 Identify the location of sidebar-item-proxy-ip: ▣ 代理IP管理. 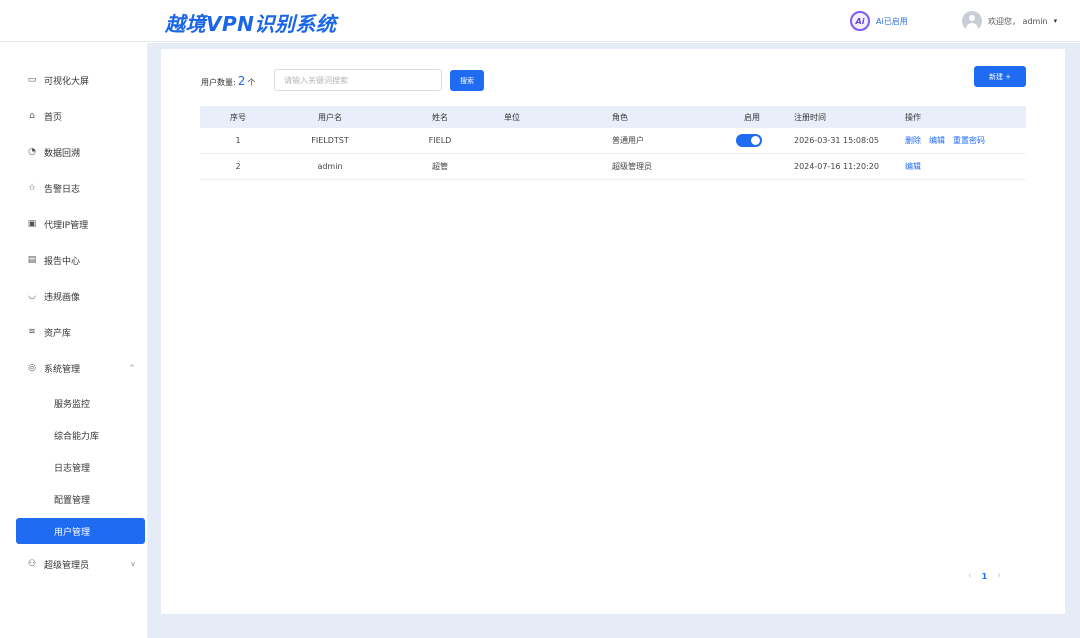
(80, 224).